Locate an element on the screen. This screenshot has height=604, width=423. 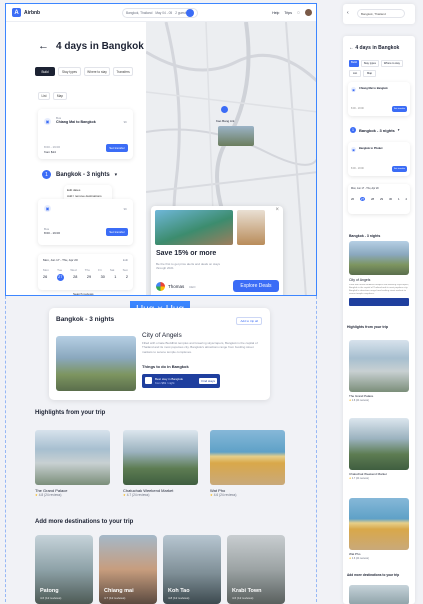
mobile-transfer-route: Bangkok to Phuket is located at coordinates (371, 148).